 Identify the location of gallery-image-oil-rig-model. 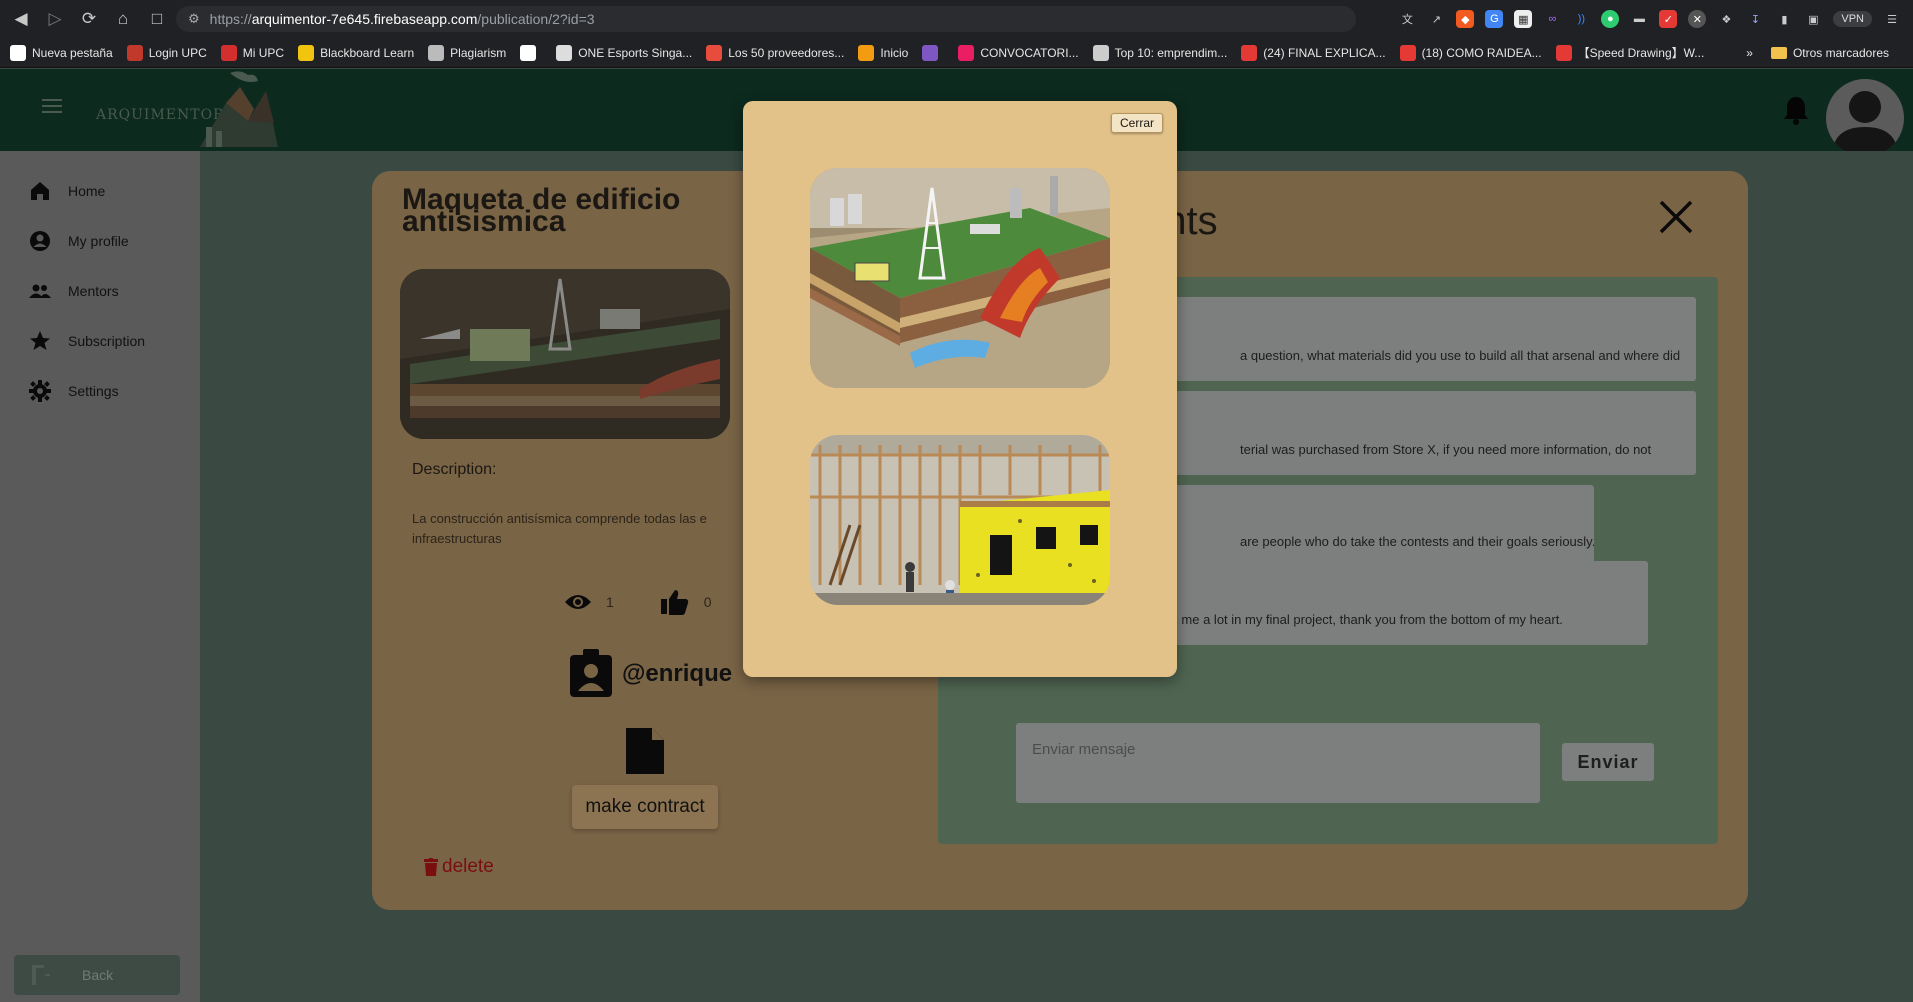
(960, 278).